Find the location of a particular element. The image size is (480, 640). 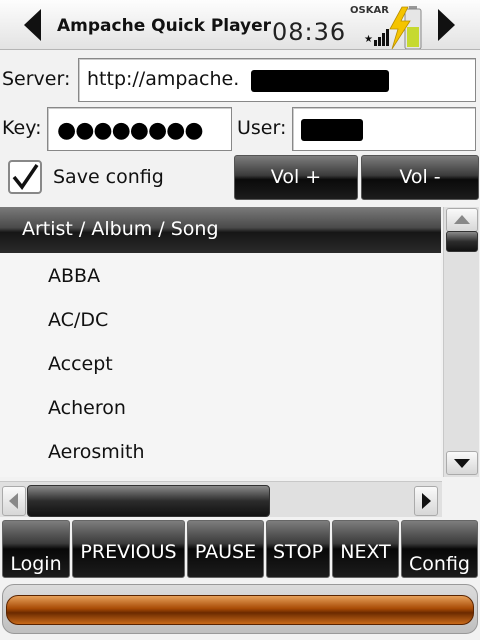

triangle-down-icon is located at coordinates (462, 463).